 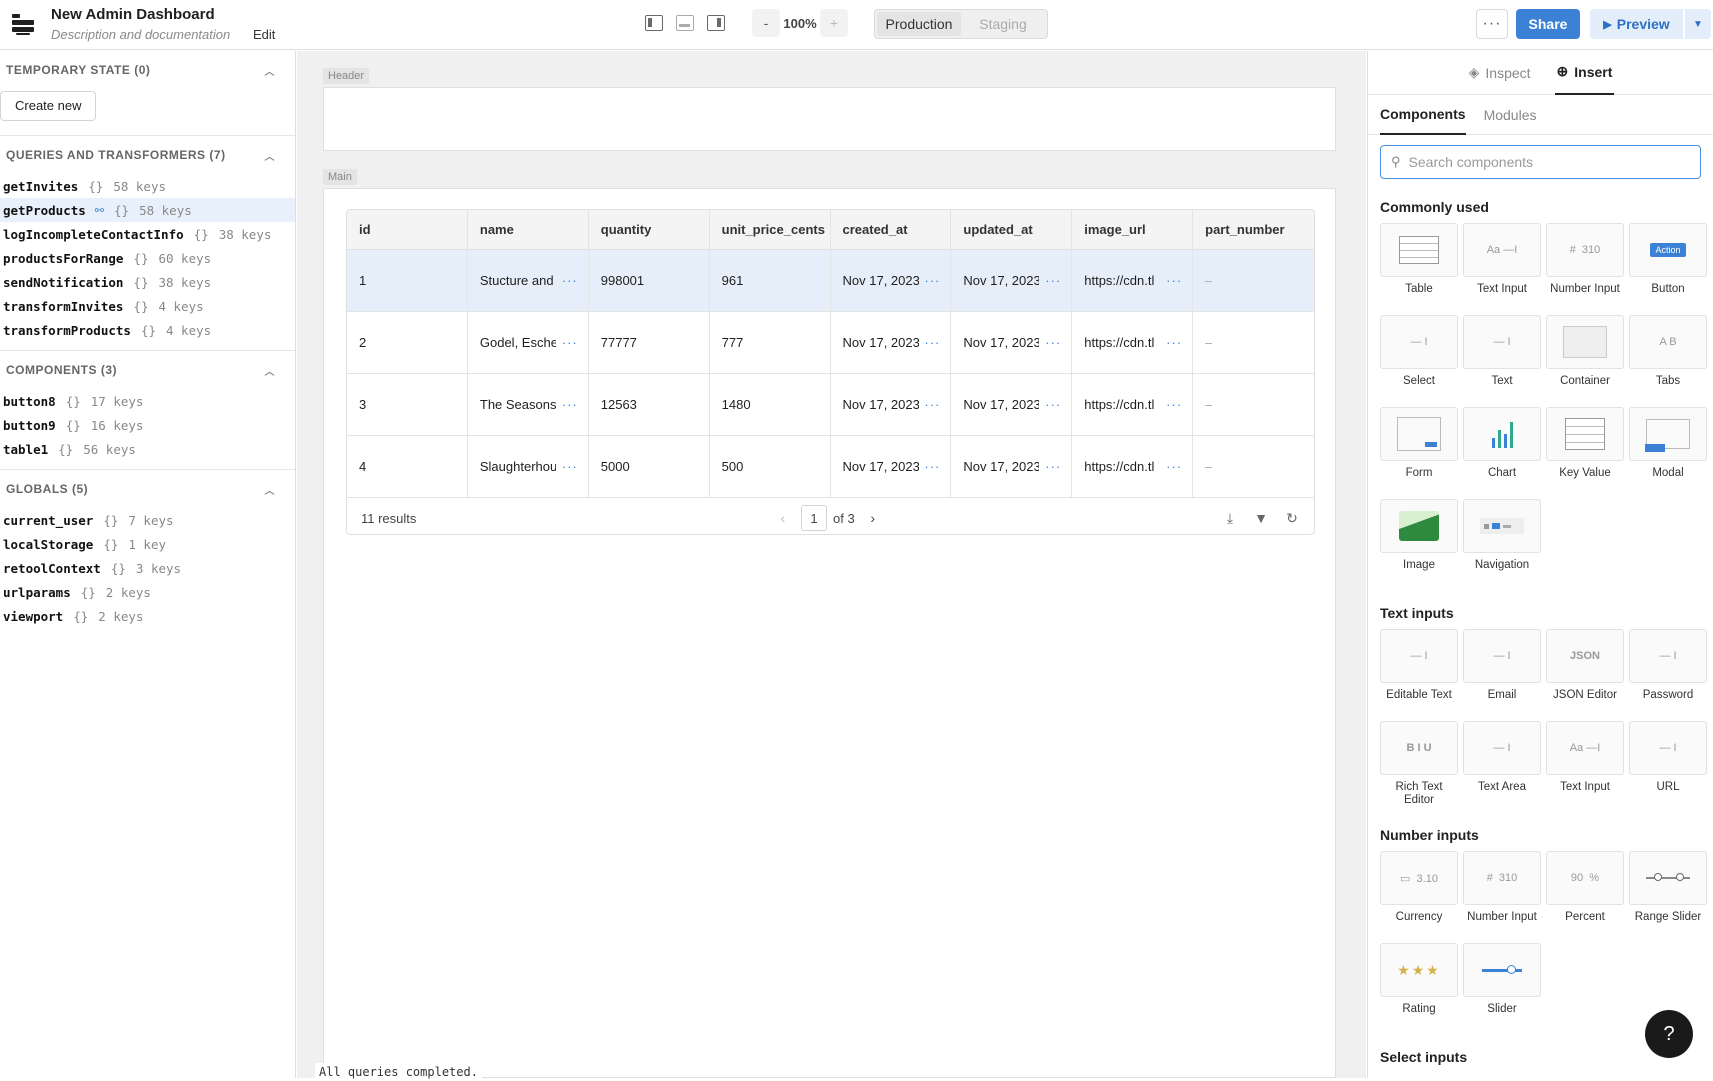 What do you see at coordinates (133, 14) in the screenshot?
I see `app-title: New Admin Dashboard` at bounding box center [133, 14].